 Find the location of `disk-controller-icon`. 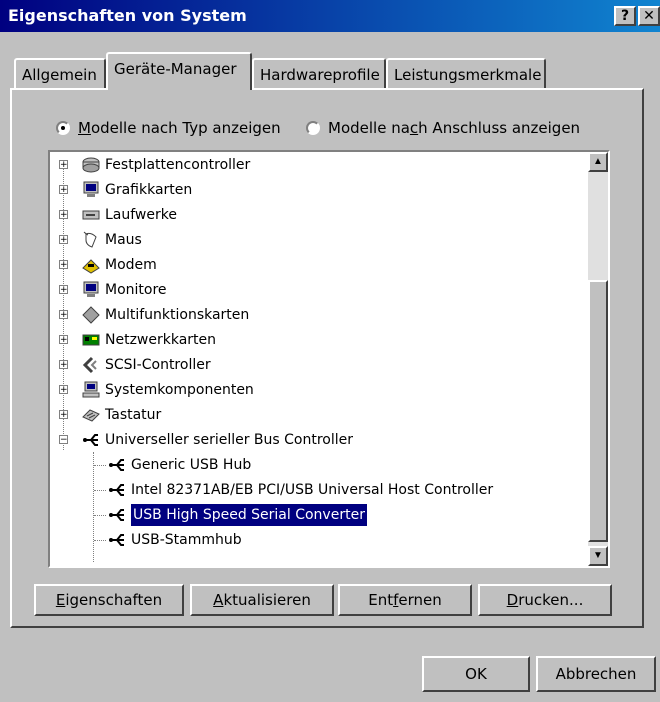

disk-controller-icon is located at coordinates (91, 165).